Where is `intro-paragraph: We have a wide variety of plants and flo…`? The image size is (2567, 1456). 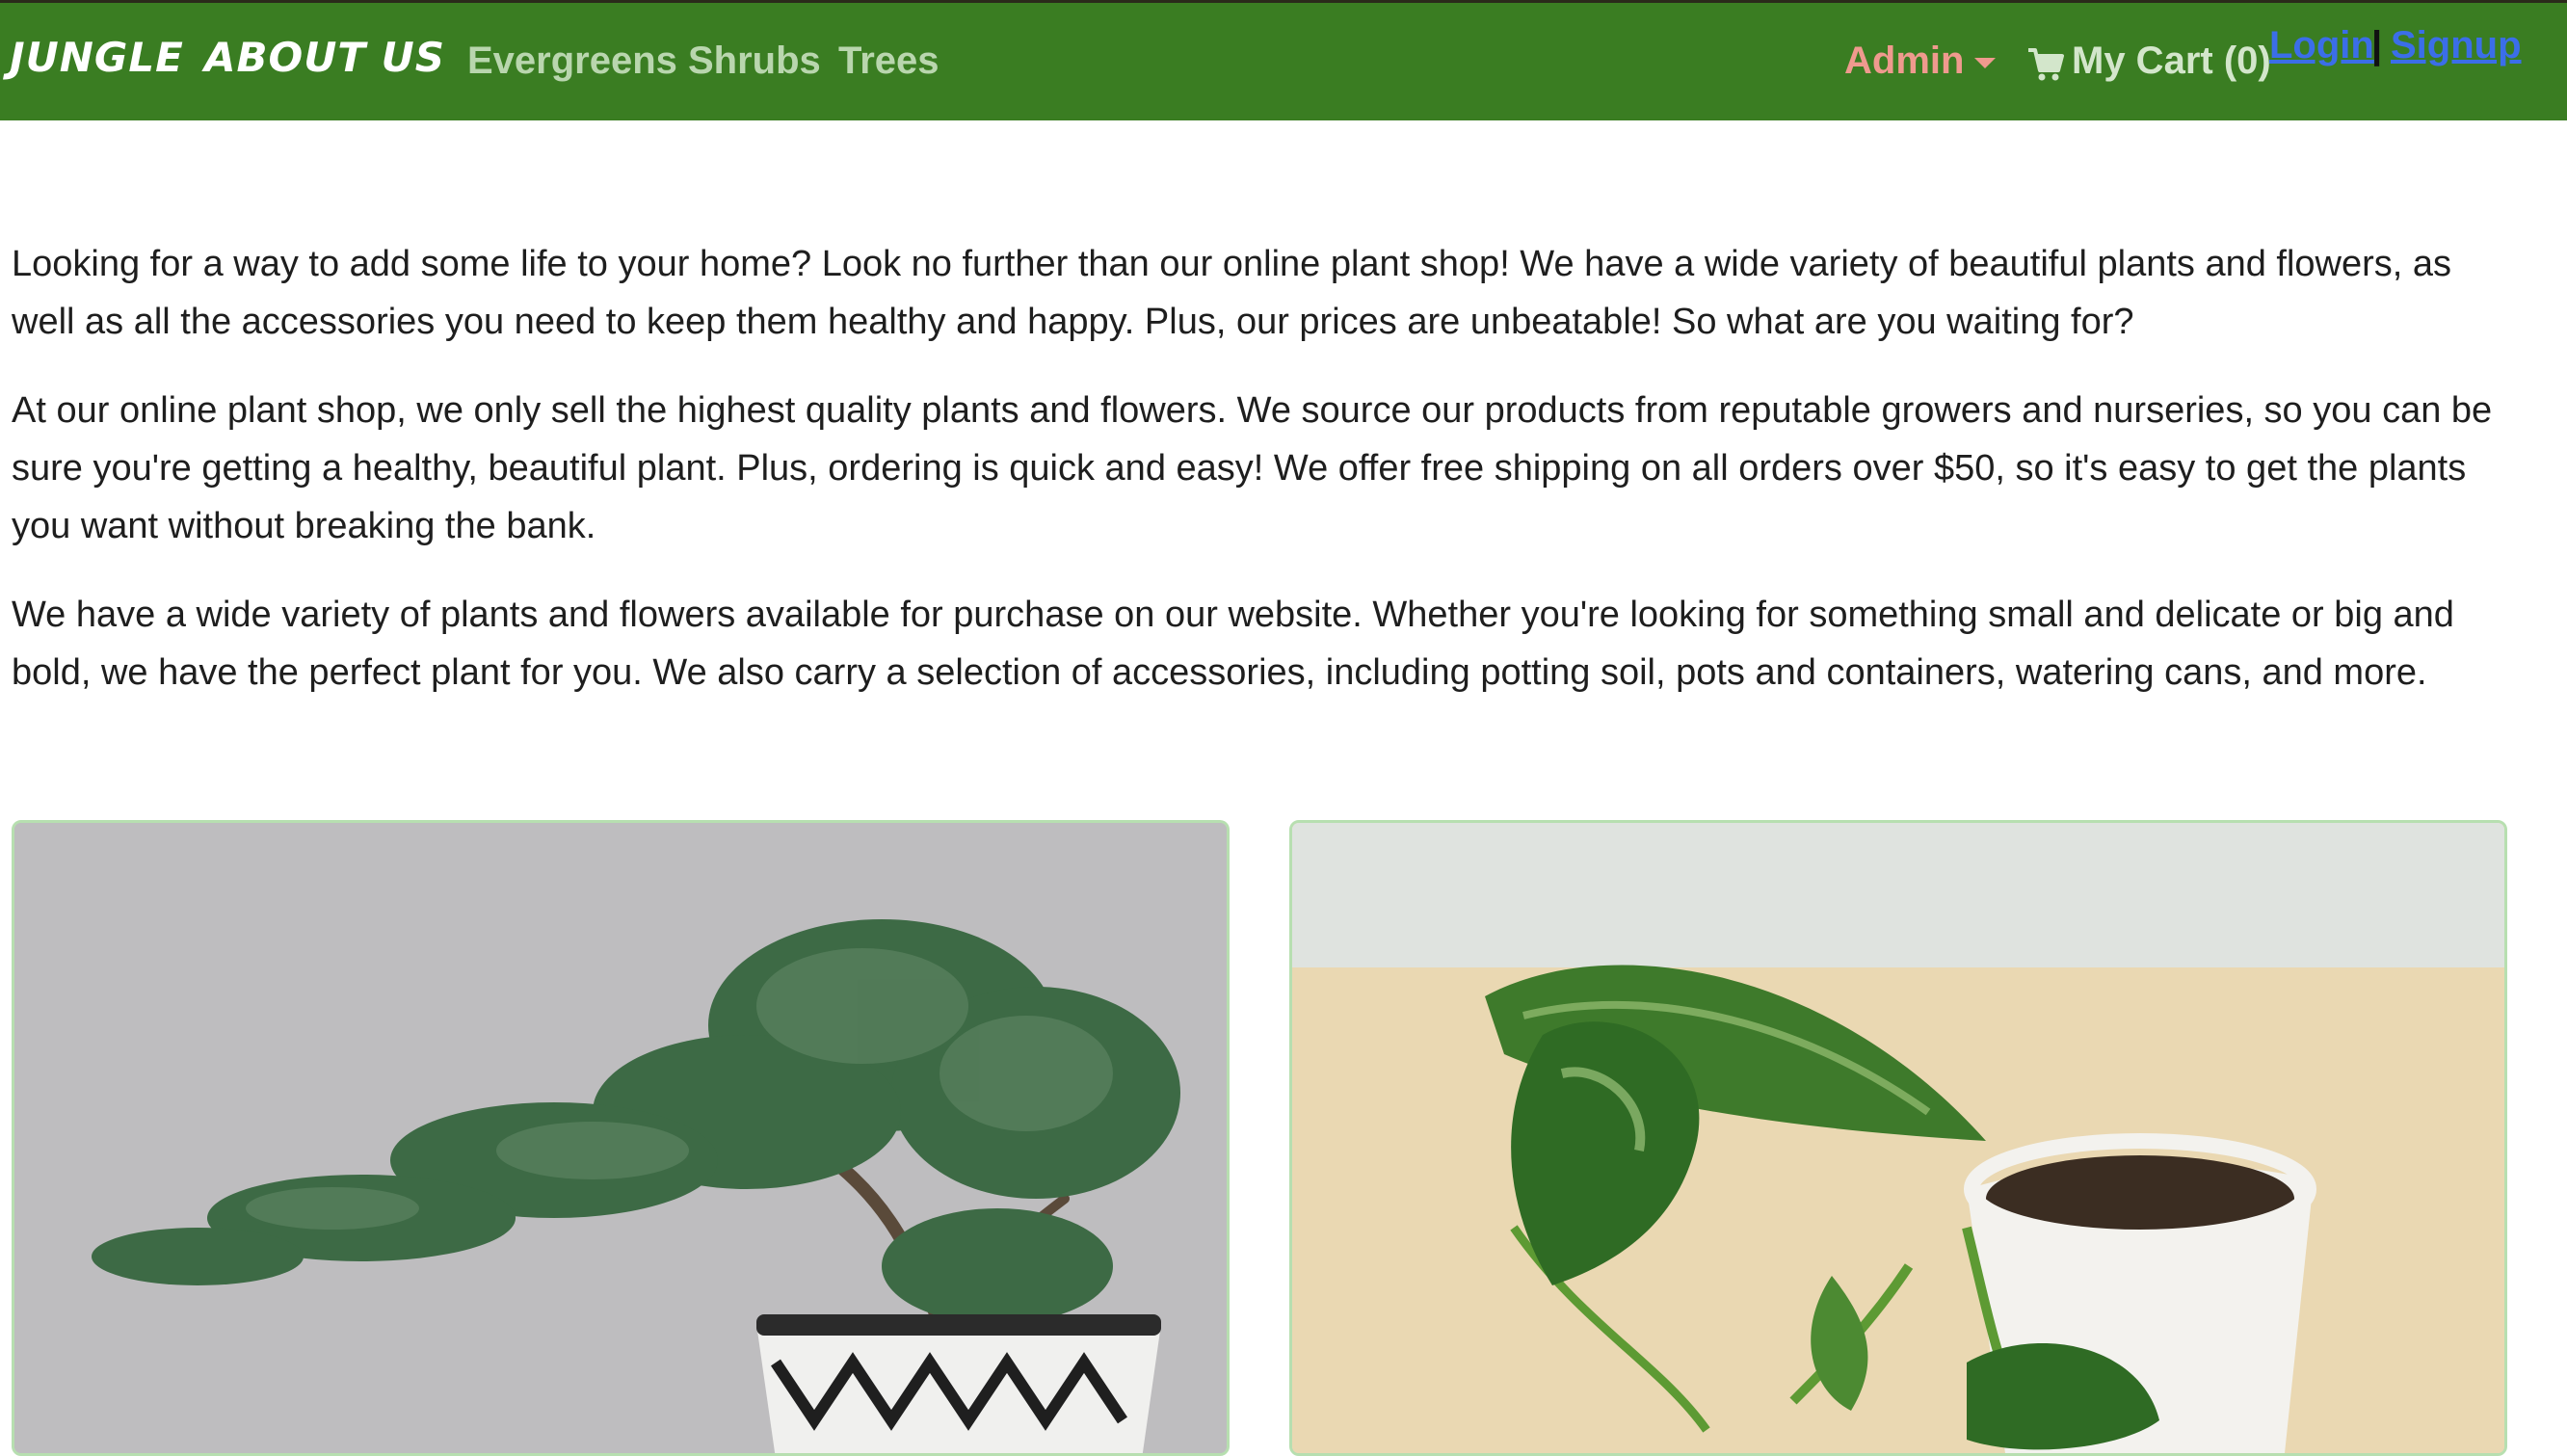
intro-paragraph: We have a wide variety of plants and flo… is located at coordinates (1233, 644).